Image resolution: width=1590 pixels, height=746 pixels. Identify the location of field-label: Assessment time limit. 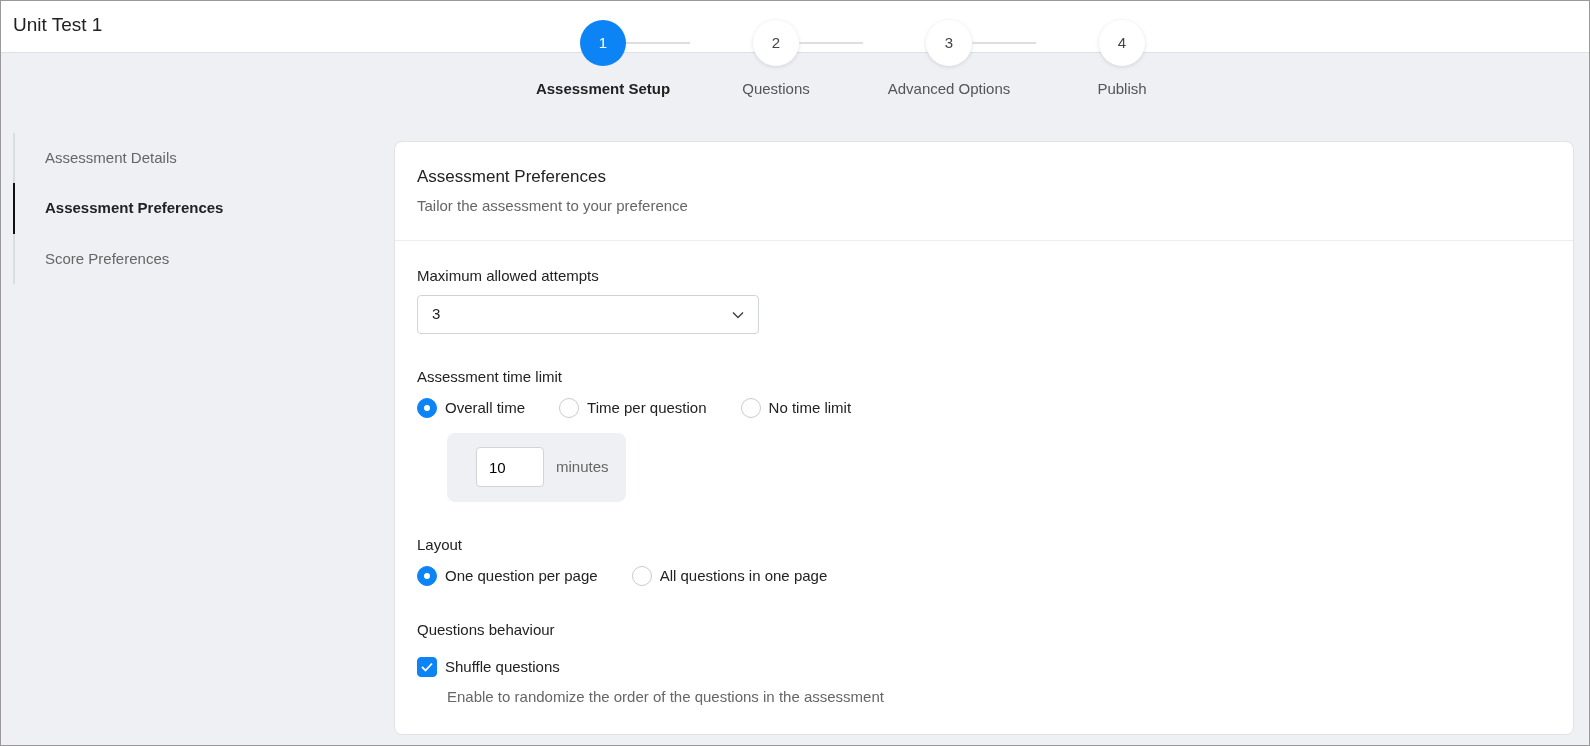
(490, 377).